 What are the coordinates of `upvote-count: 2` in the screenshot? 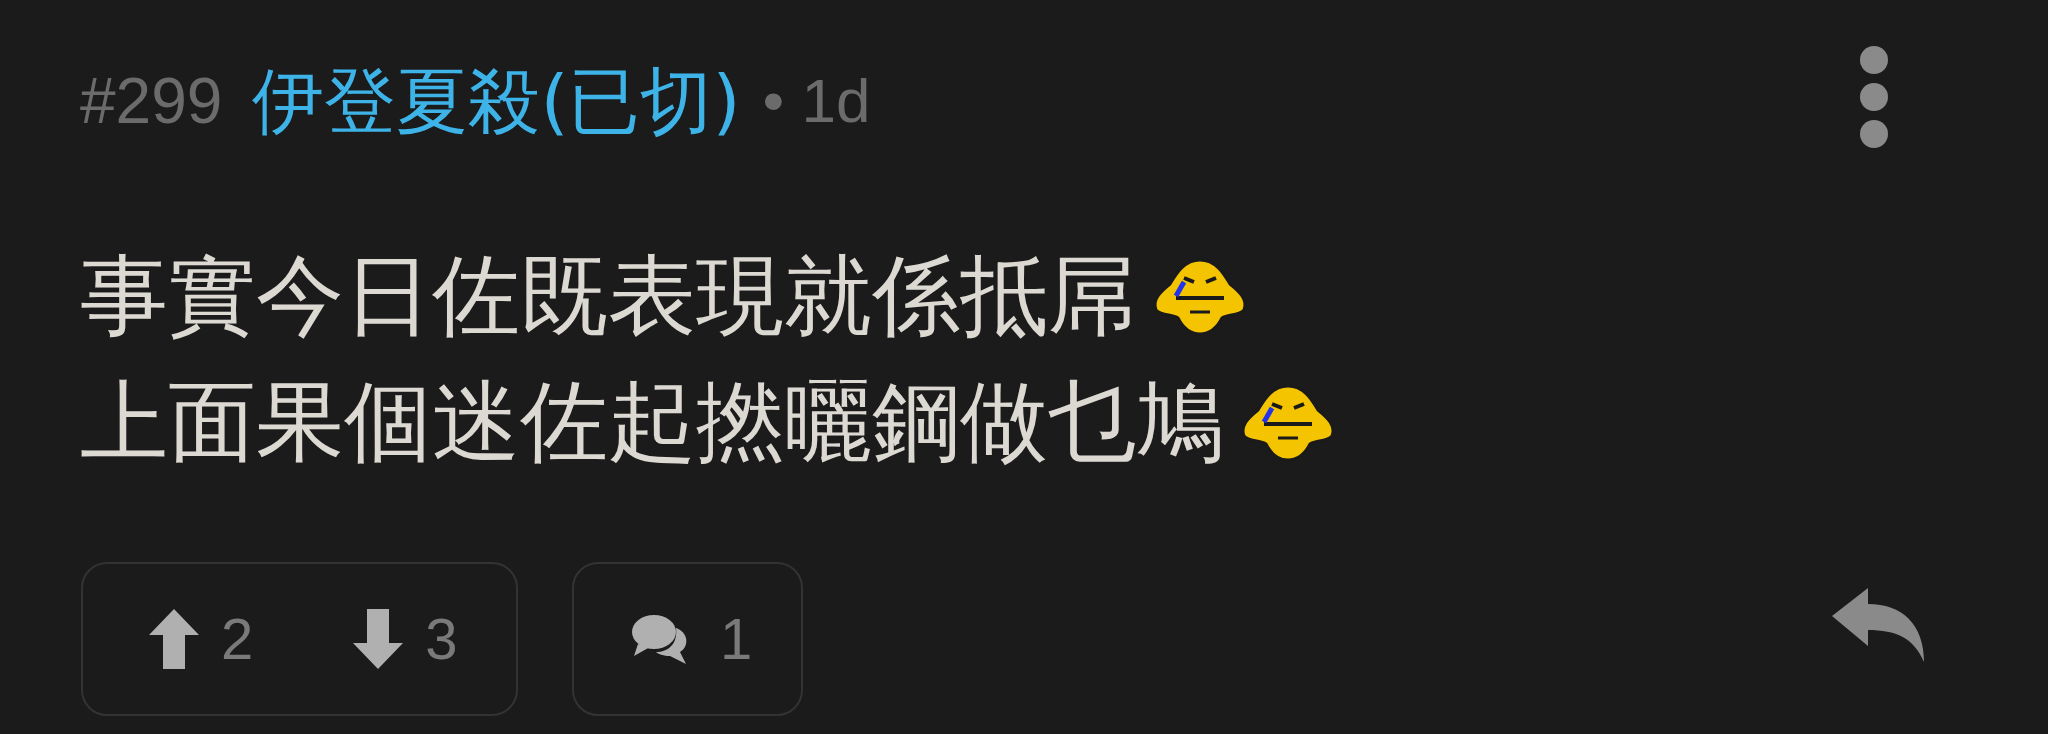 It's located at (237, 639).